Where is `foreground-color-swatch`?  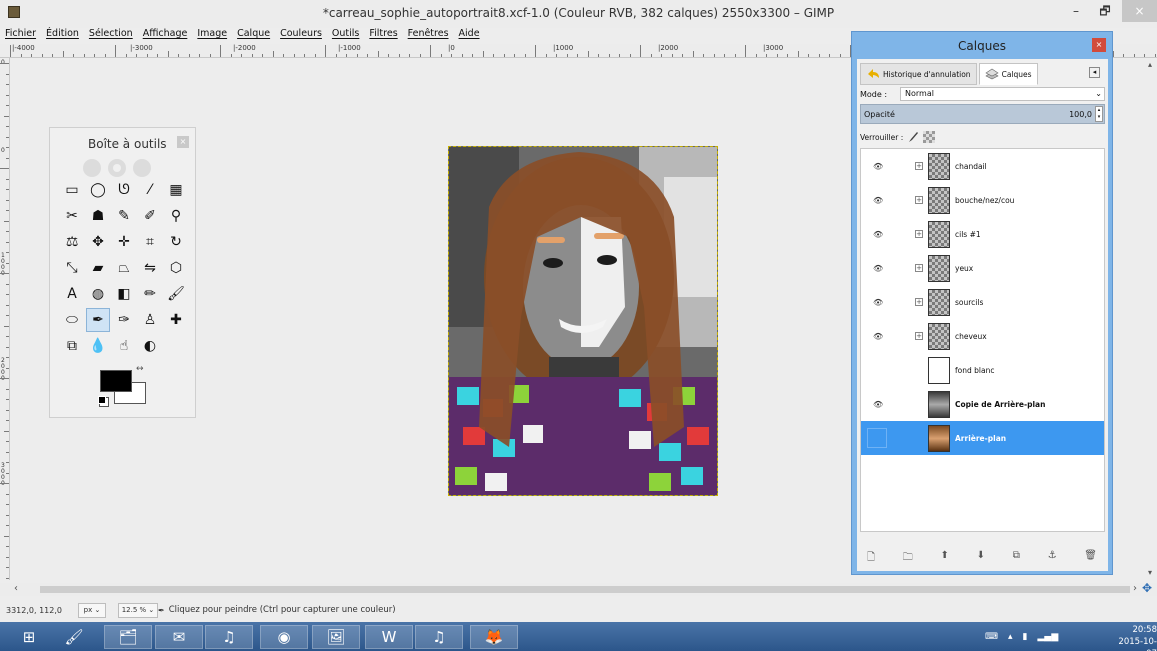 foreground-color-swatch is located at coordinates (116, 381).